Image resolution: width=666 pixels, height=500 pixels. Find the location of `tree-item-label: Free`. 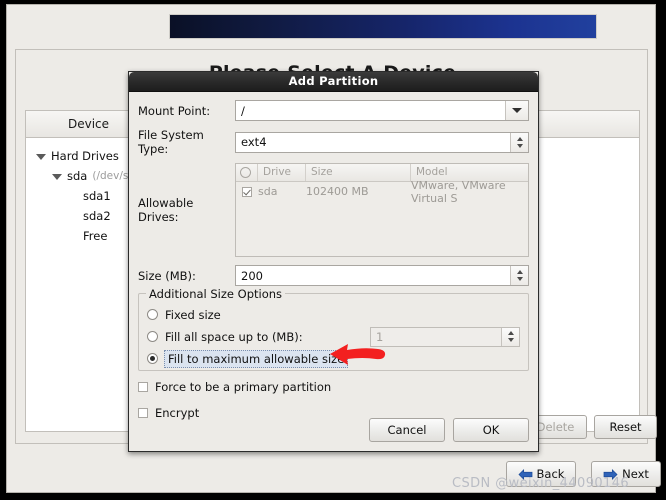

tree-item-label: Free is located at coordinates (95, 236).